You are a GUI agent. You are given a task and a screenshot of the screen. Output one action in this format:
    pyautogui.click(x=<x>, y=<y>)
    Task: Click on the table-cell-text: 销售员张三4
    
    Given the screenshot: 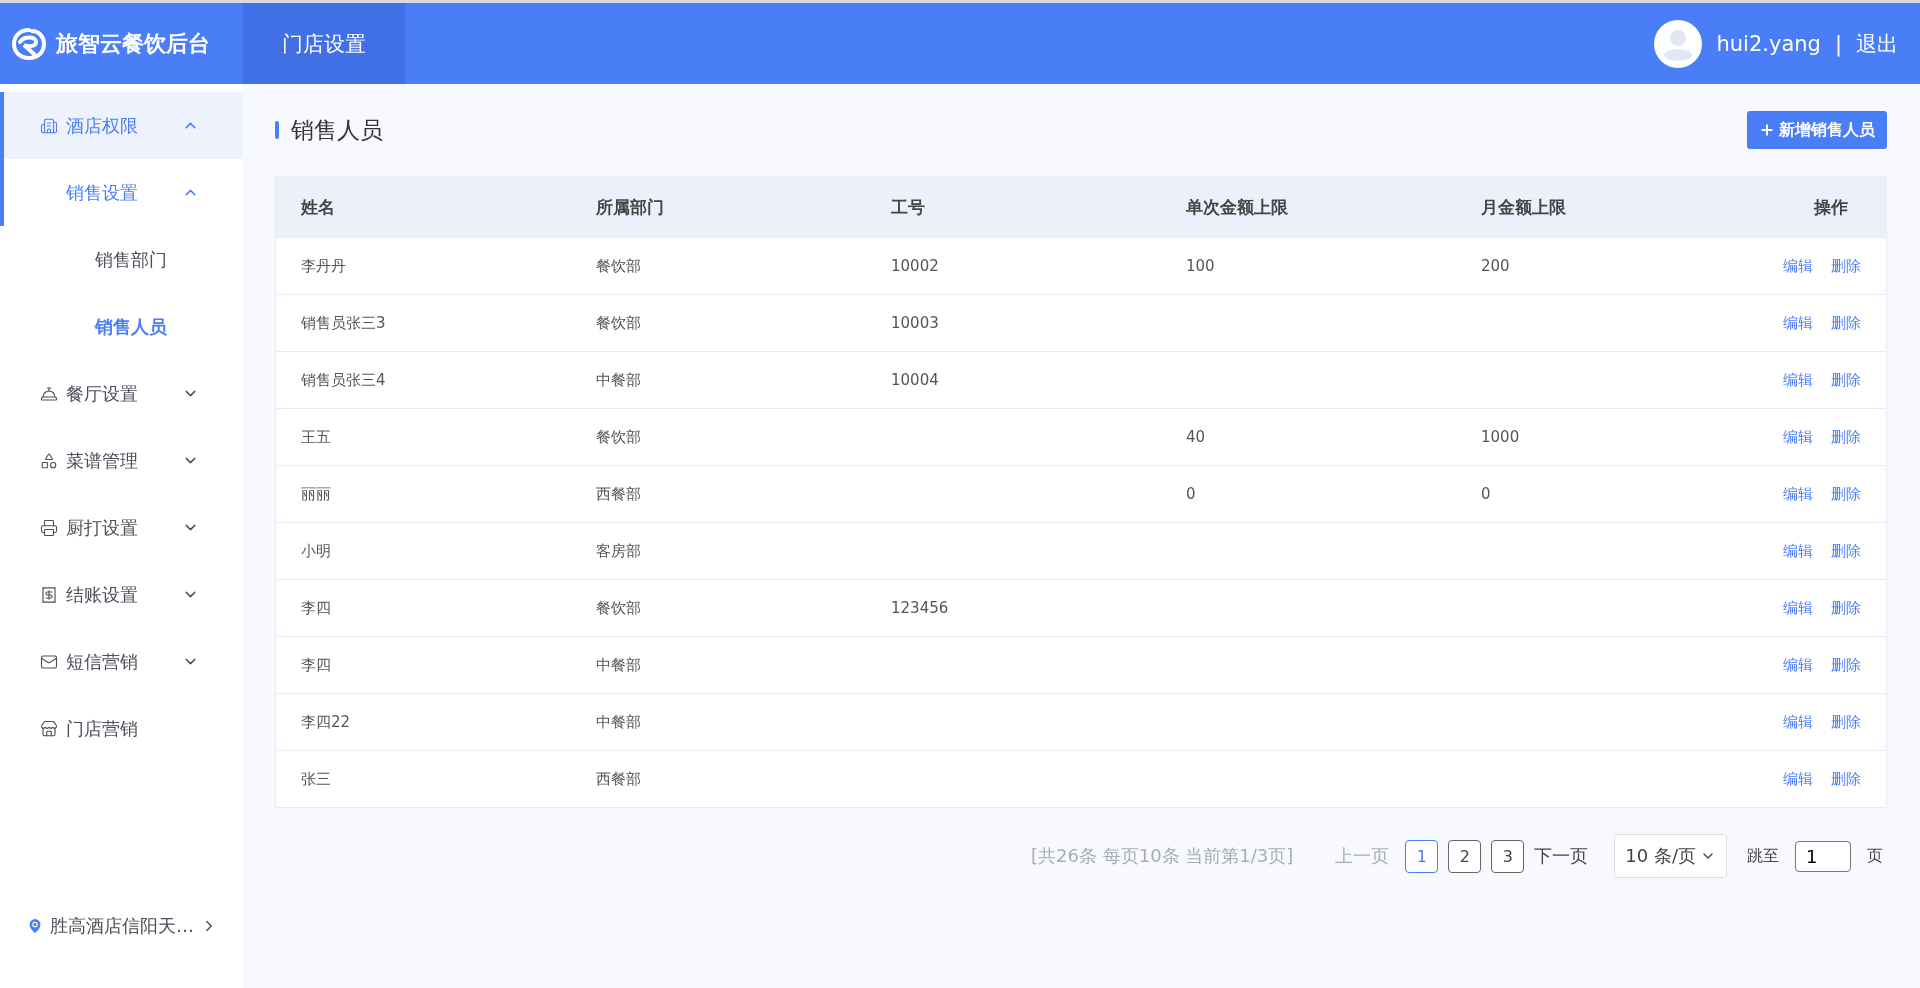 What is the action you would take?
    pyautogui.click(x=344, y=380)
    